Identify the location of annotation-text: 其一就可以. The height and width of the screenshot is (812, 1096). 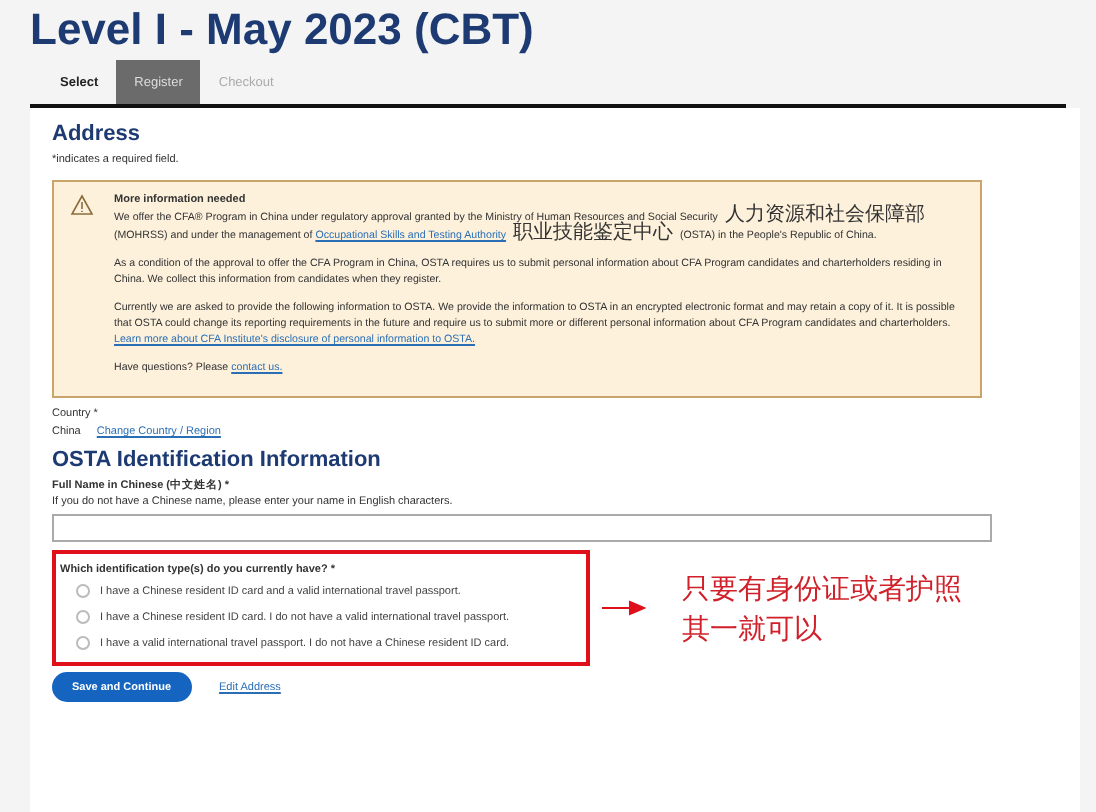
(753, 629).